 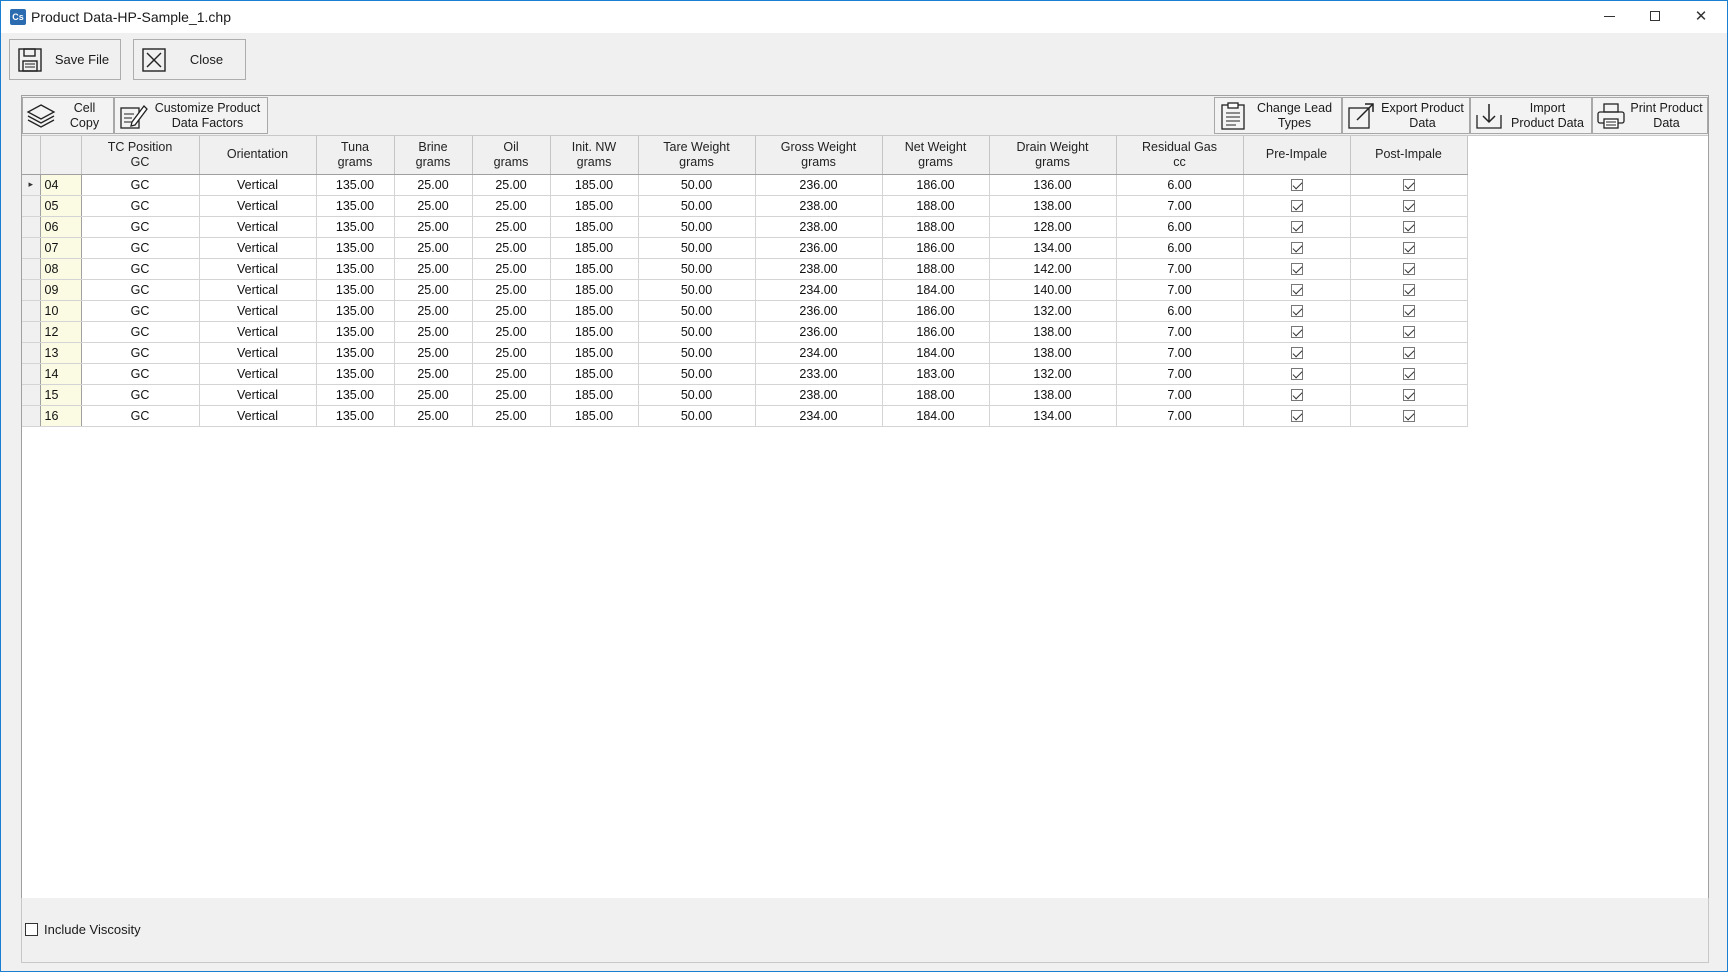 I want to click on column-header-init-nw: Init. NW grams, so click(x=594, y=155).